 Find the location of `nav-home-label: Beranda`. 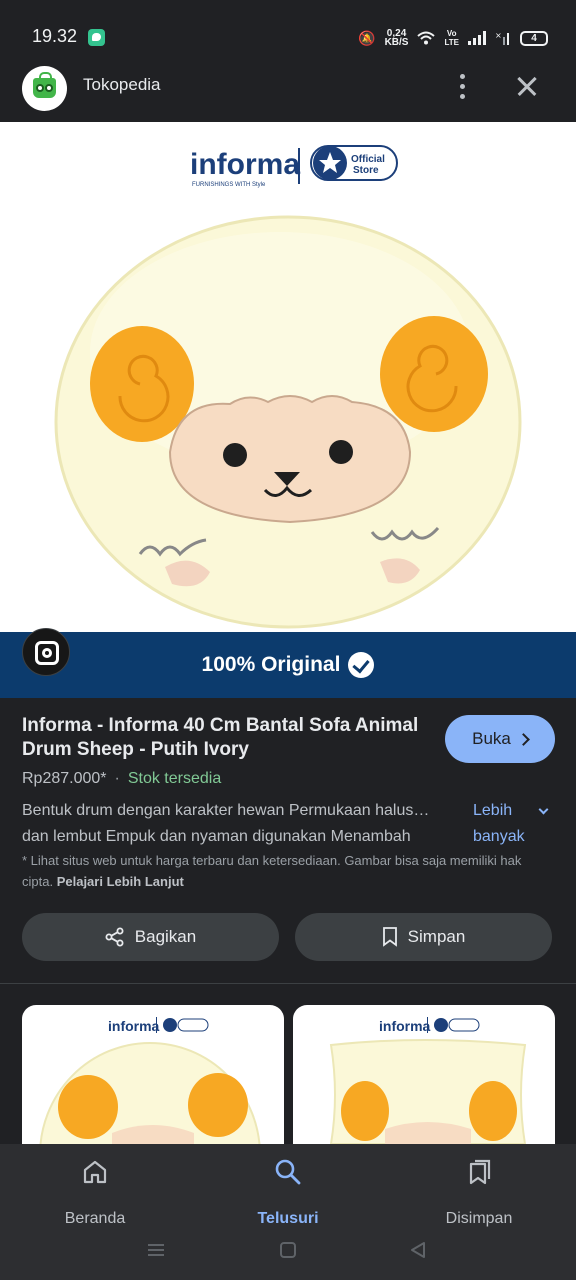

nav-home-label: Beranda is located at coordinates (95, 1218).